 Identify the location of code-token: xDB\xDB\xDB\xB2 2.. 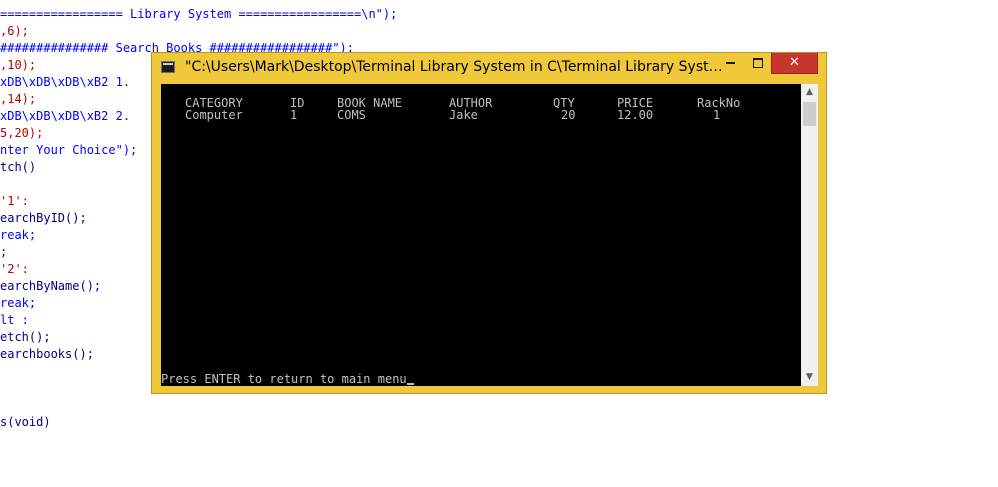
(65, 116).